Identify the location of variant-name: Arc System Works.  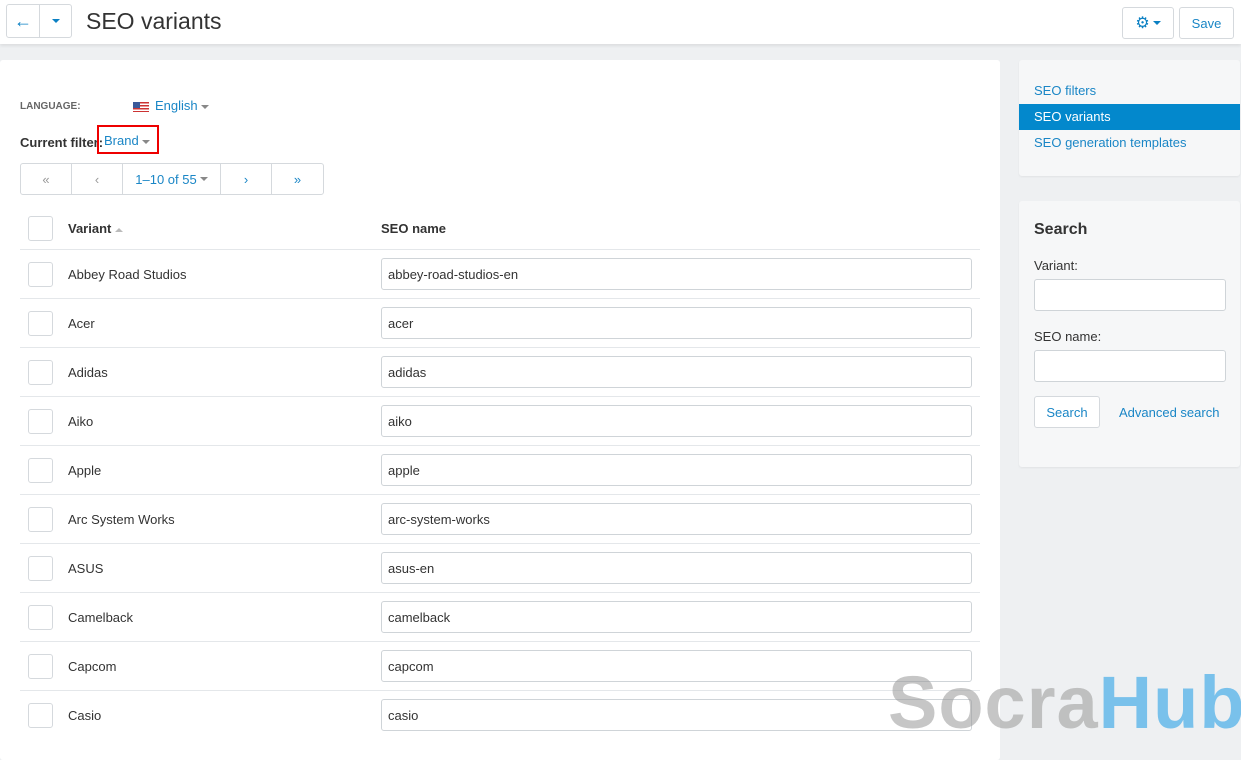
(121, 519).